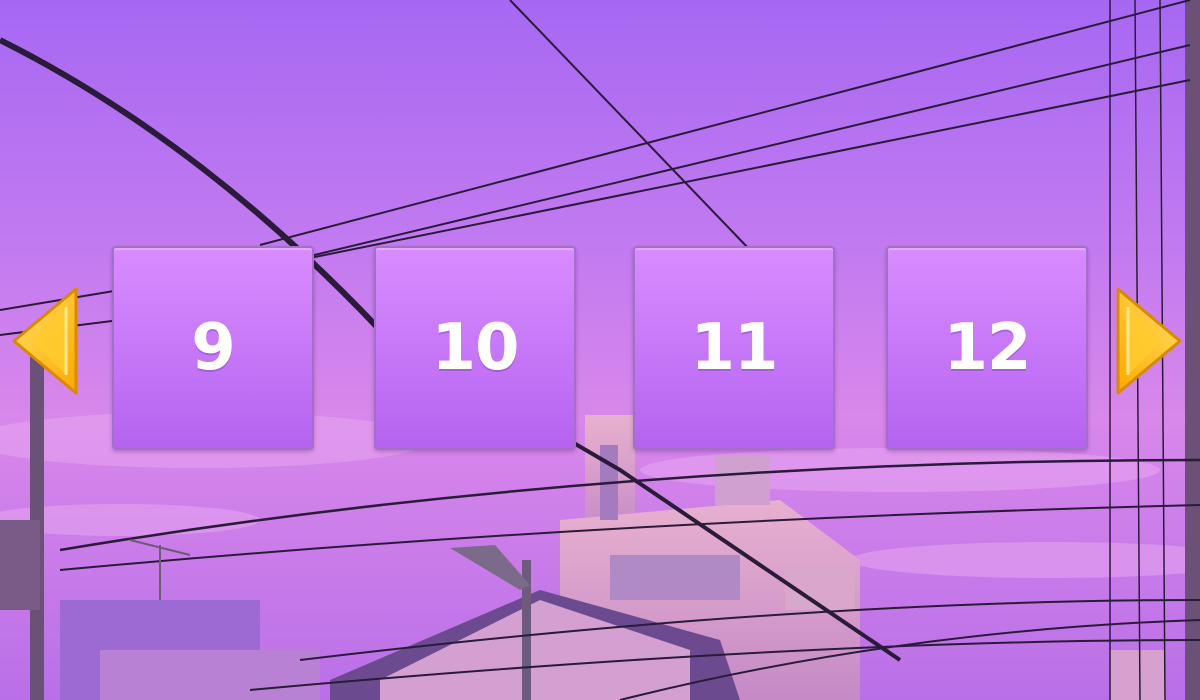 Image resolution: width=1200 pixels, height=700 pixels. I want to click on next-page-button, so click(1149, 341).